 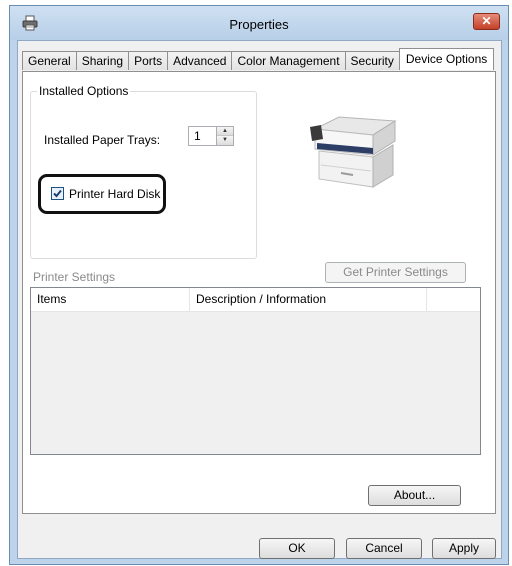 What do you see at coordinates (384, 548) in the screenshot?
I see `cancel-button: Cancel` at bounding box center [384, 548].